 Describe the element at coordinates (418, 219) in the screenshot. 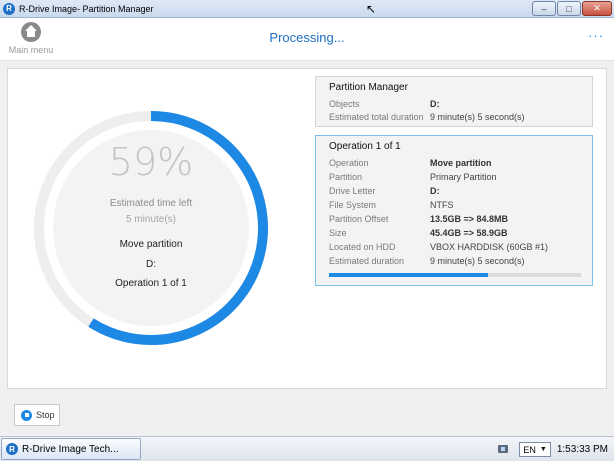

I see `op-row-partition-offset: Partition Offset 13.5GB => 84.8MB` at that location.